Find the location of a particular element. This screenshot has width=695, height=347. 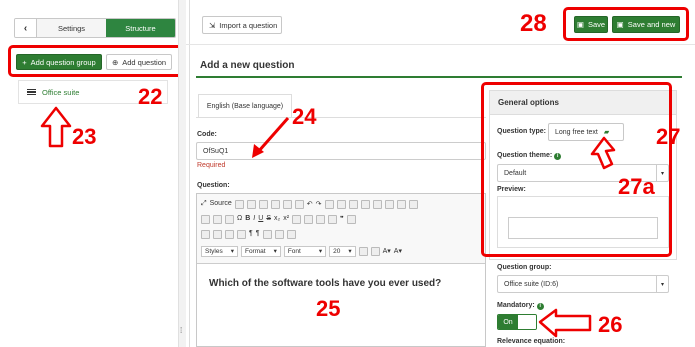

annotation-28: 28 is located at coordinates (533, 23).